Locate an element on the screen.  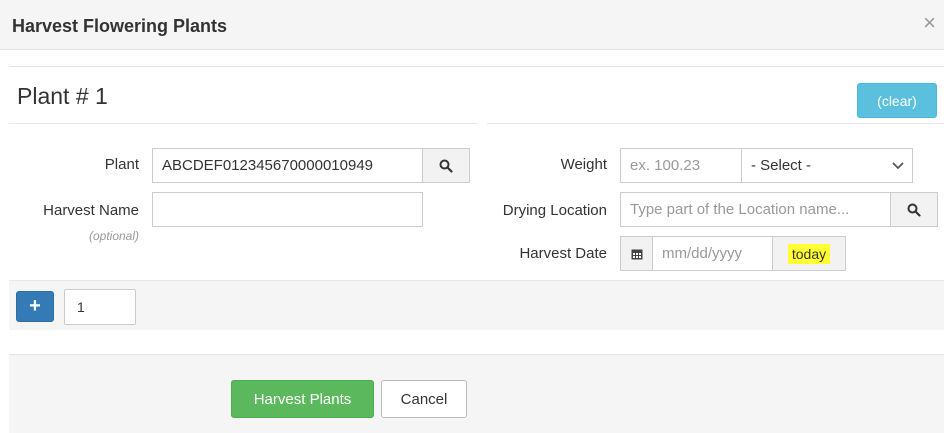
calendar-button is located at coordinates (636, 253).